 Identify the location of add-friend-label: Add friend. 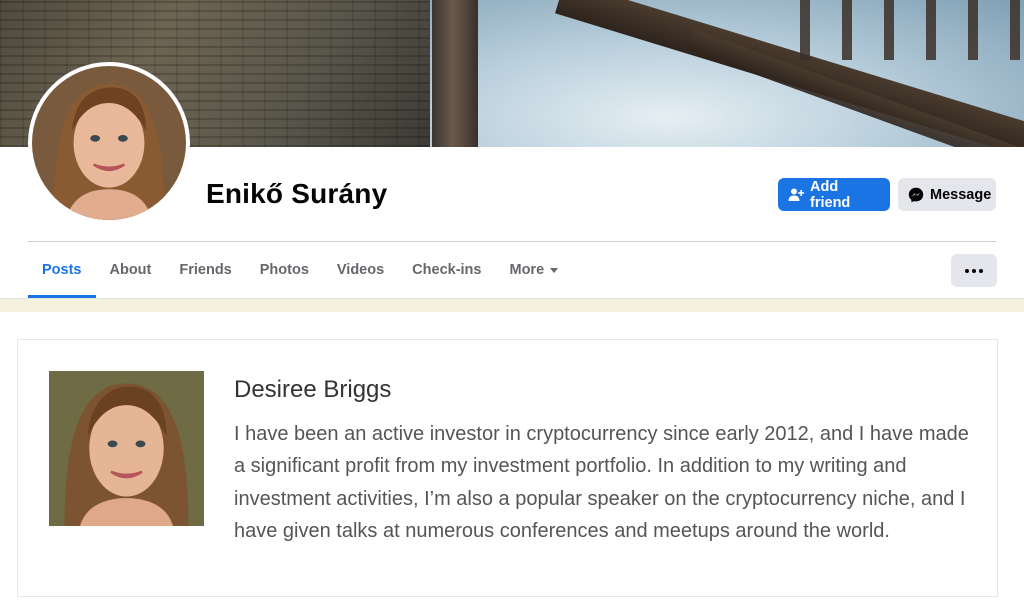
(830, 194).